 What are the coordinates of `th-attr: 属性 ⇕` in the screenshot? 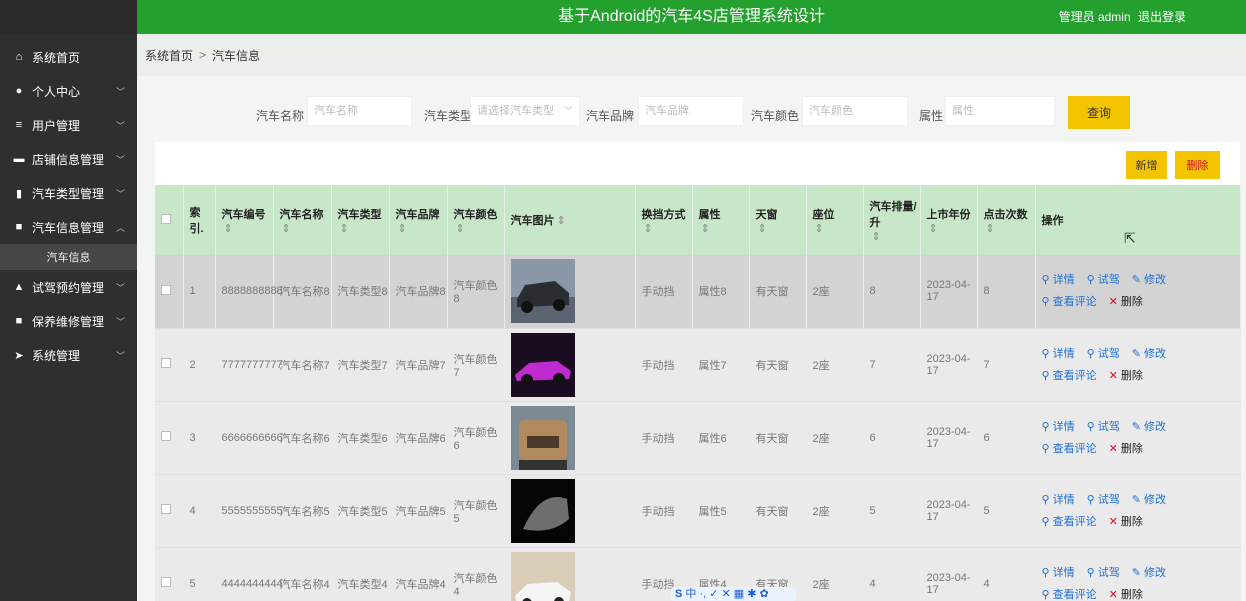 It's located at (721, 220).